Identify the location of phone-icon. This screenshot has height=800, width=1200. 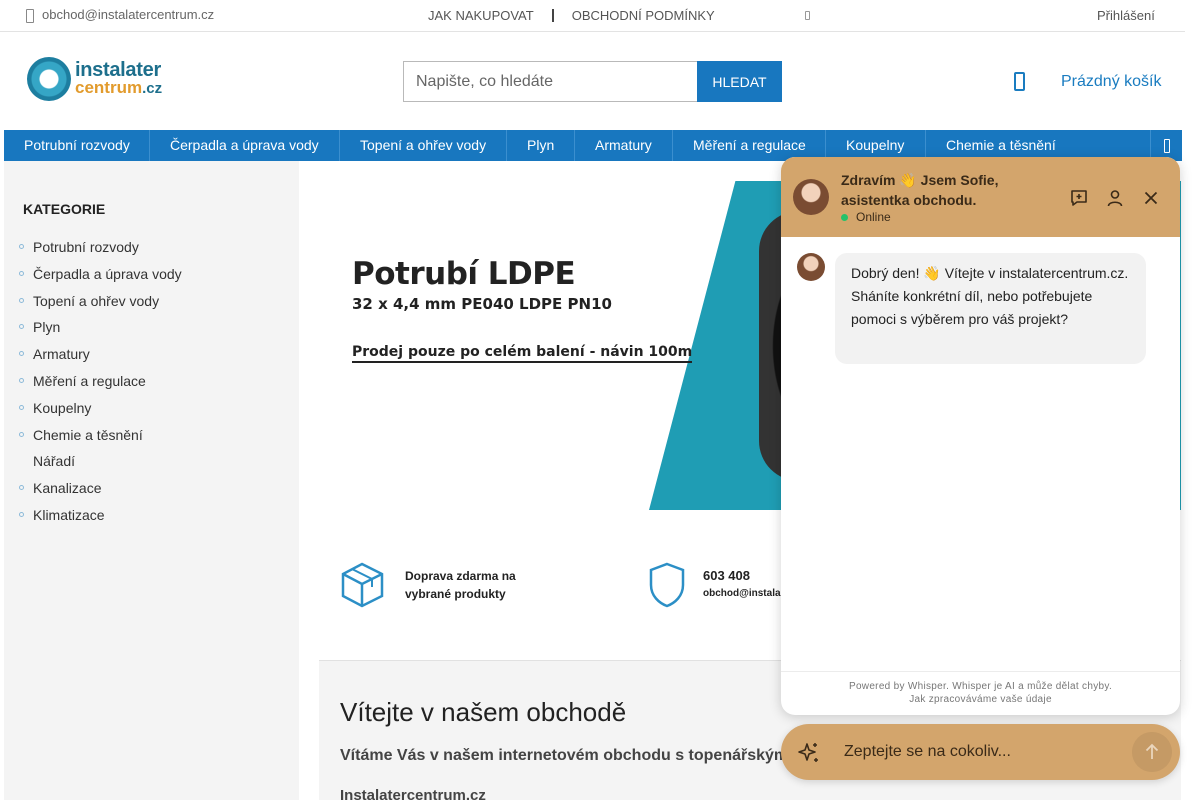
(29, 15).